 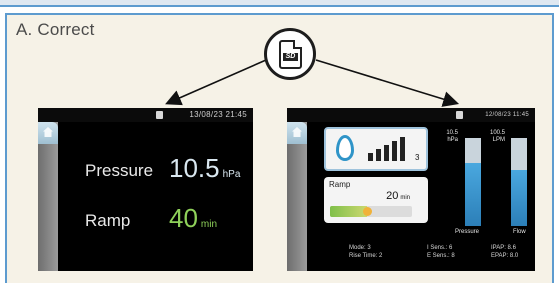 I want to click on status-datetime: 13/08/23 21:45, so click(x=218, y=114).